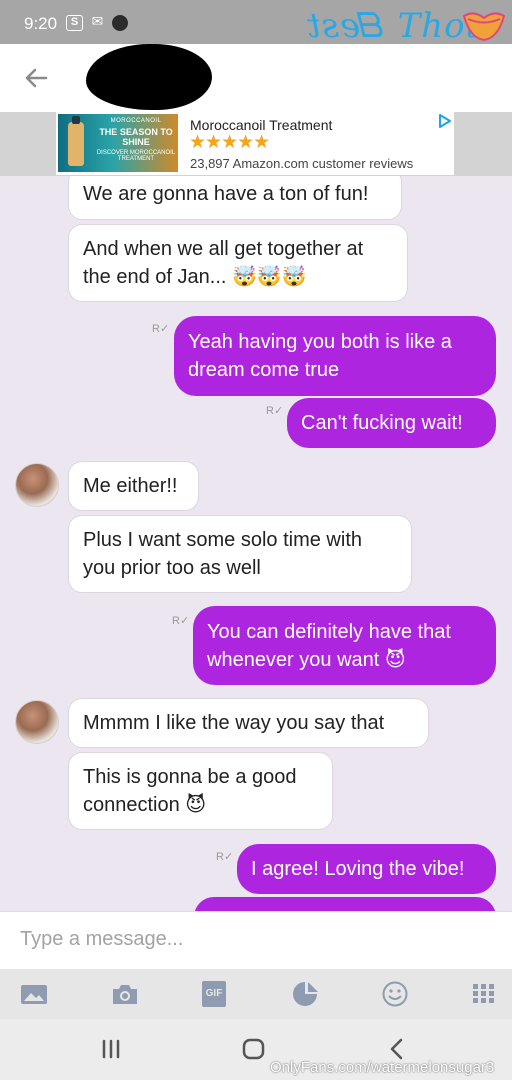 This screenshot has height=1080, width=512. I want to click on message-text: dream come true, so click(264, 370).